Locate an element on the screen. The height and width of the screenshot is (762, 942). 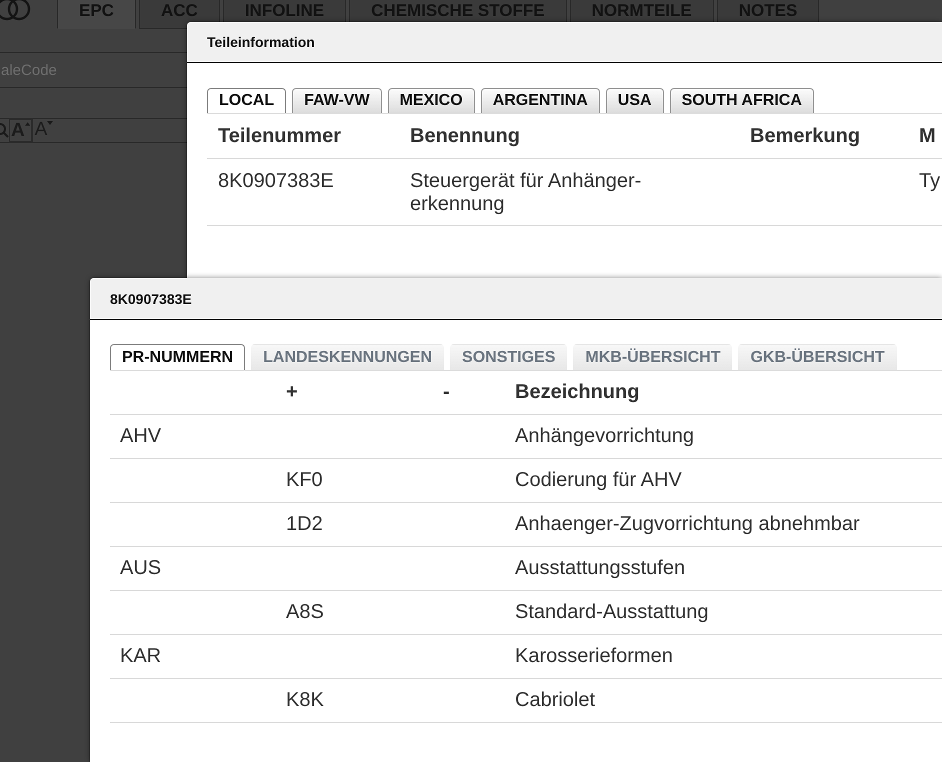
table-cell: AHV is located at coordinates (193, 436).